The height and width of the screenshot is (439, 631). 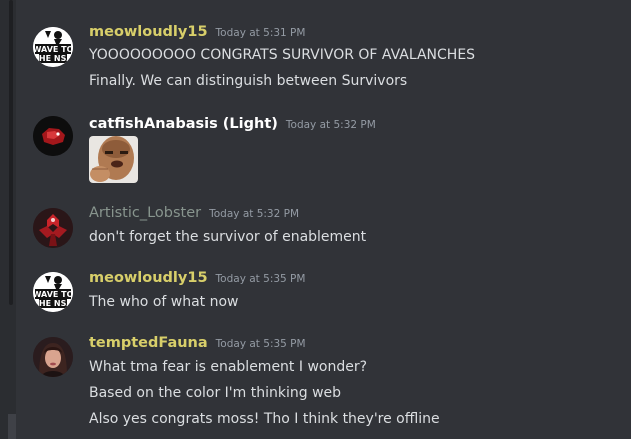 I want to click on message-header: meowloudly15 Today at 5:35 PM, so click(x=197, y=280).